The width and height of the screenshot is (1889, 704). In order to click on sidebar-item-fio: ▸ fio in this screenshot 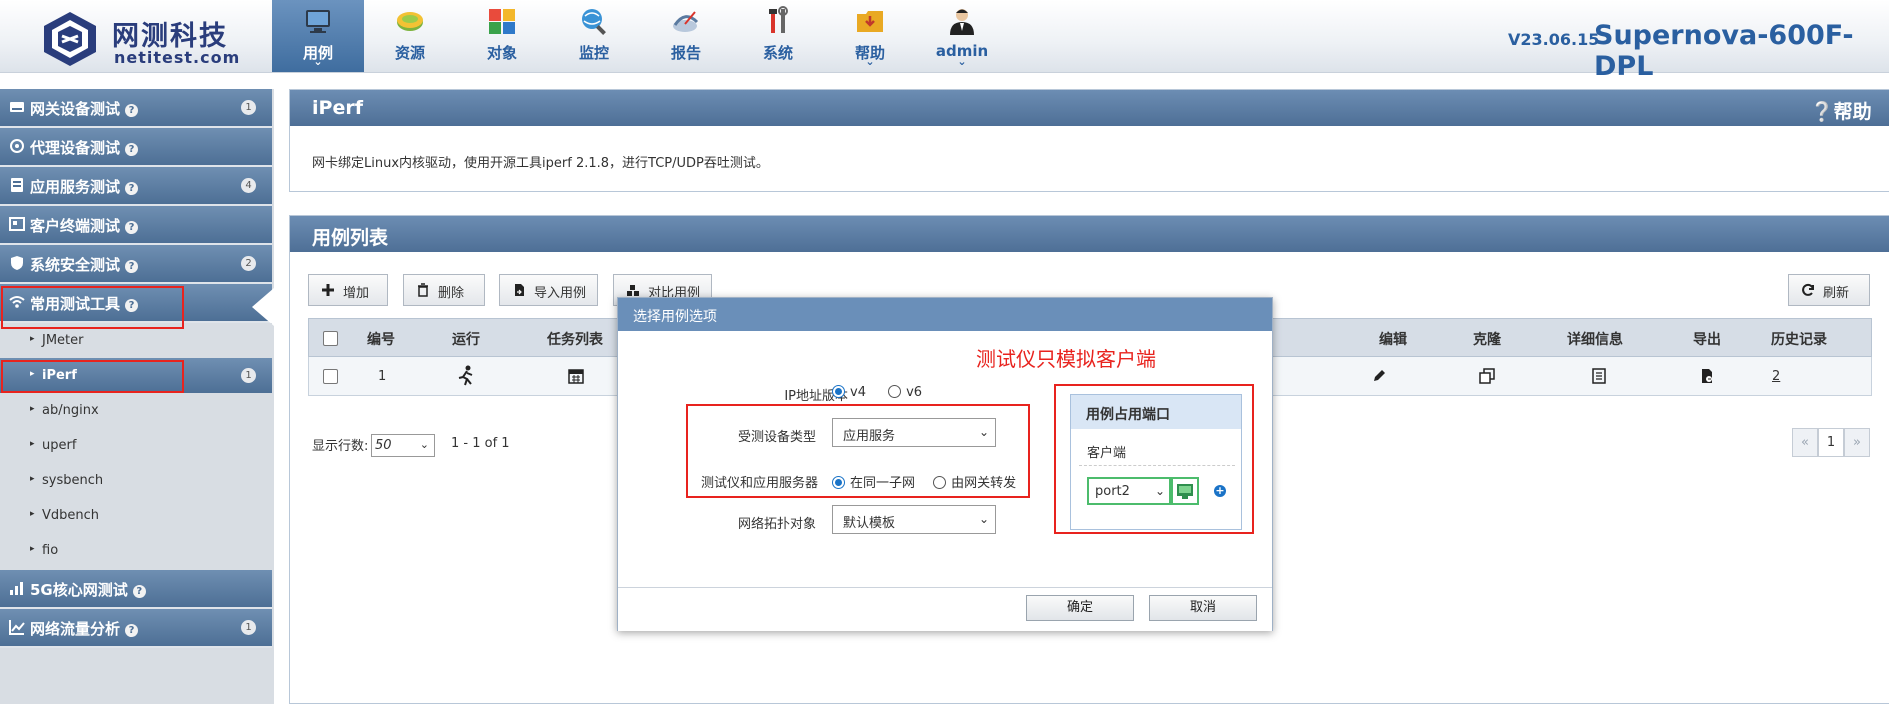, I will do `click(136, 550)`.